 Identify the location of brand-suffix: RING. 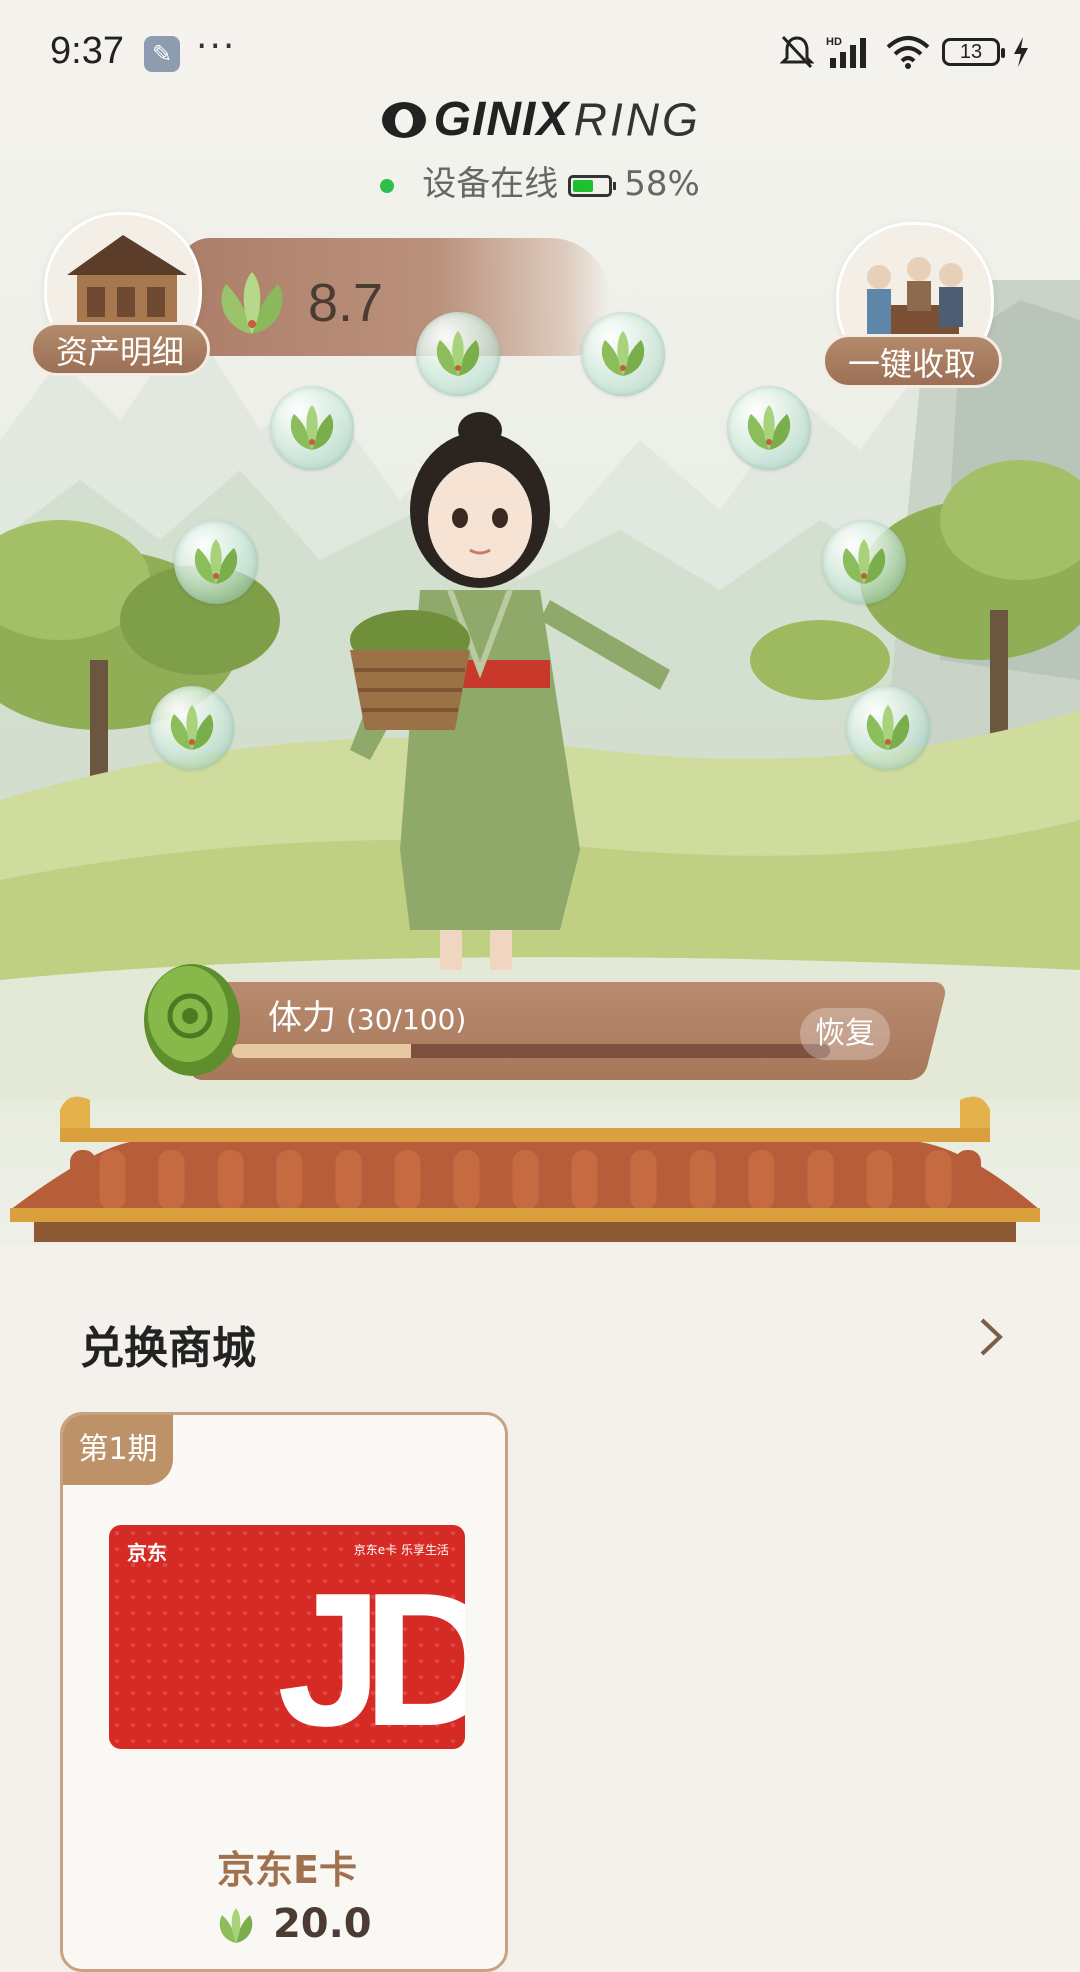
(637, 119).